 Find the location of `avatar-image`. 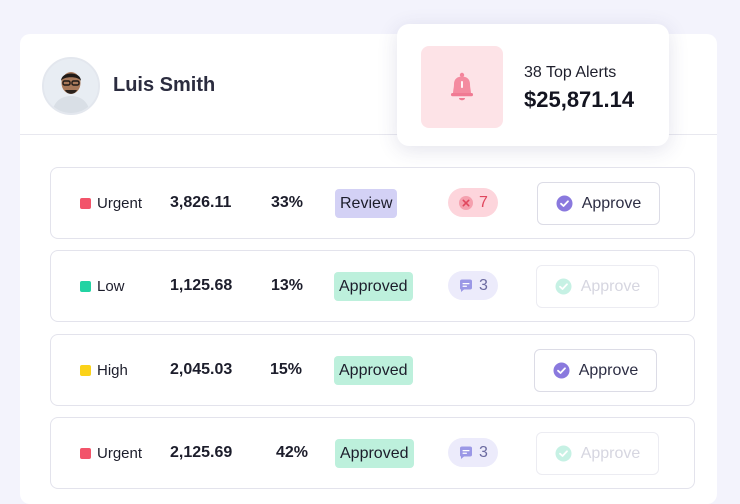

avatar-image is located at coordinates (71, 86).